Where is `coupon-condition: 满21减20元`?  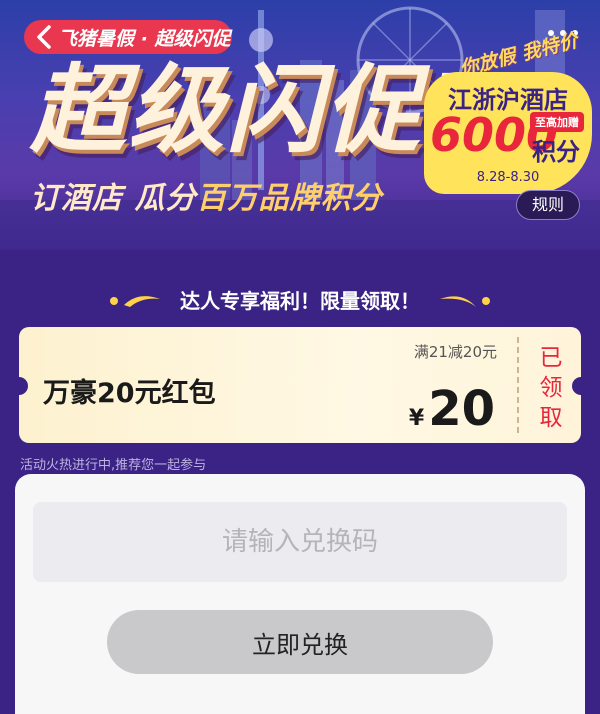
coupon-condition: 满21减20元 is located at coordinates (455, 352).